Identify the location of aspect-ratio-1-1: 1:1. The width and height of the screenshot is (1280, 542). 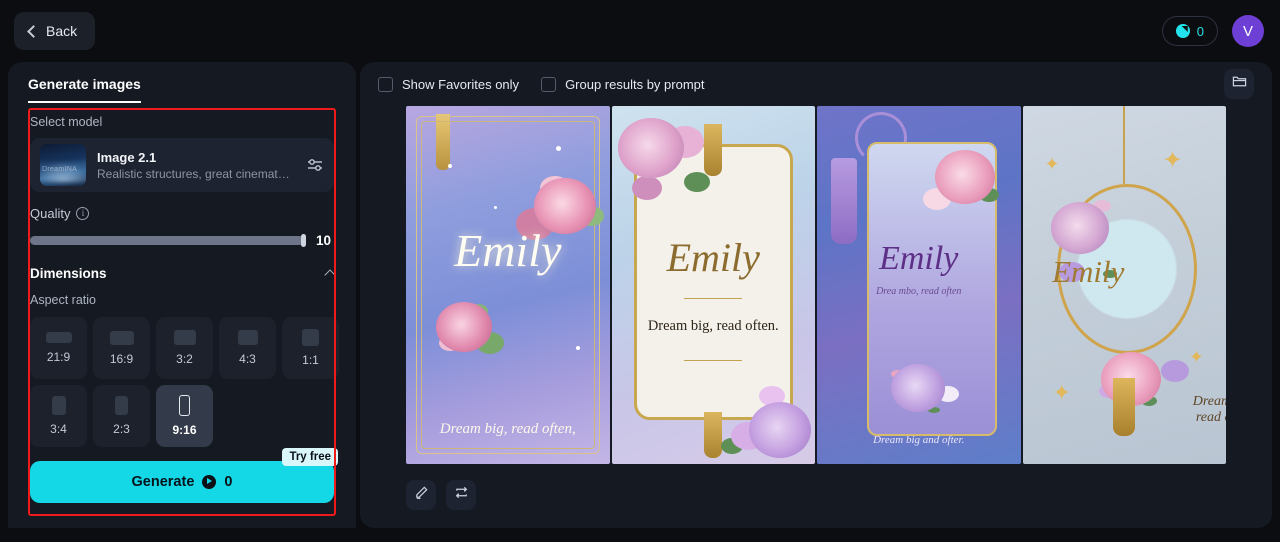
(310, 348).